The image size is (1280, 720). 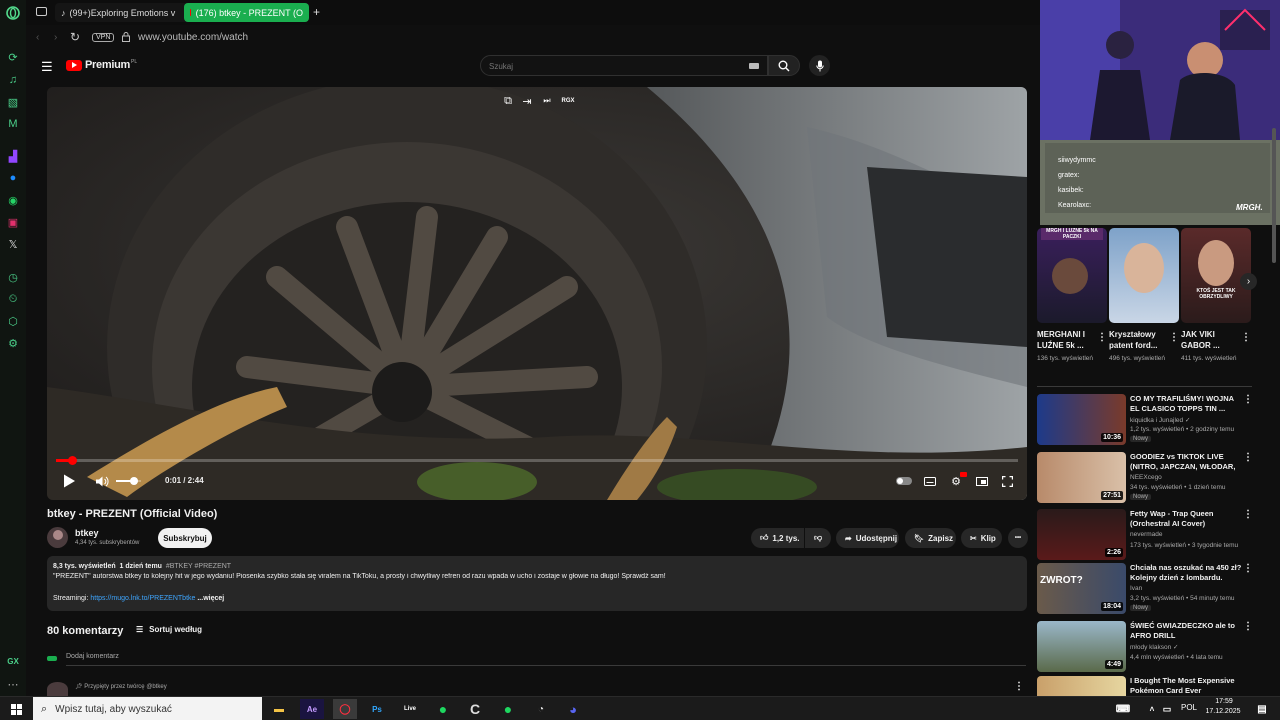 I want to click on clock-icon: ⏲, so click(x=13, y=299).